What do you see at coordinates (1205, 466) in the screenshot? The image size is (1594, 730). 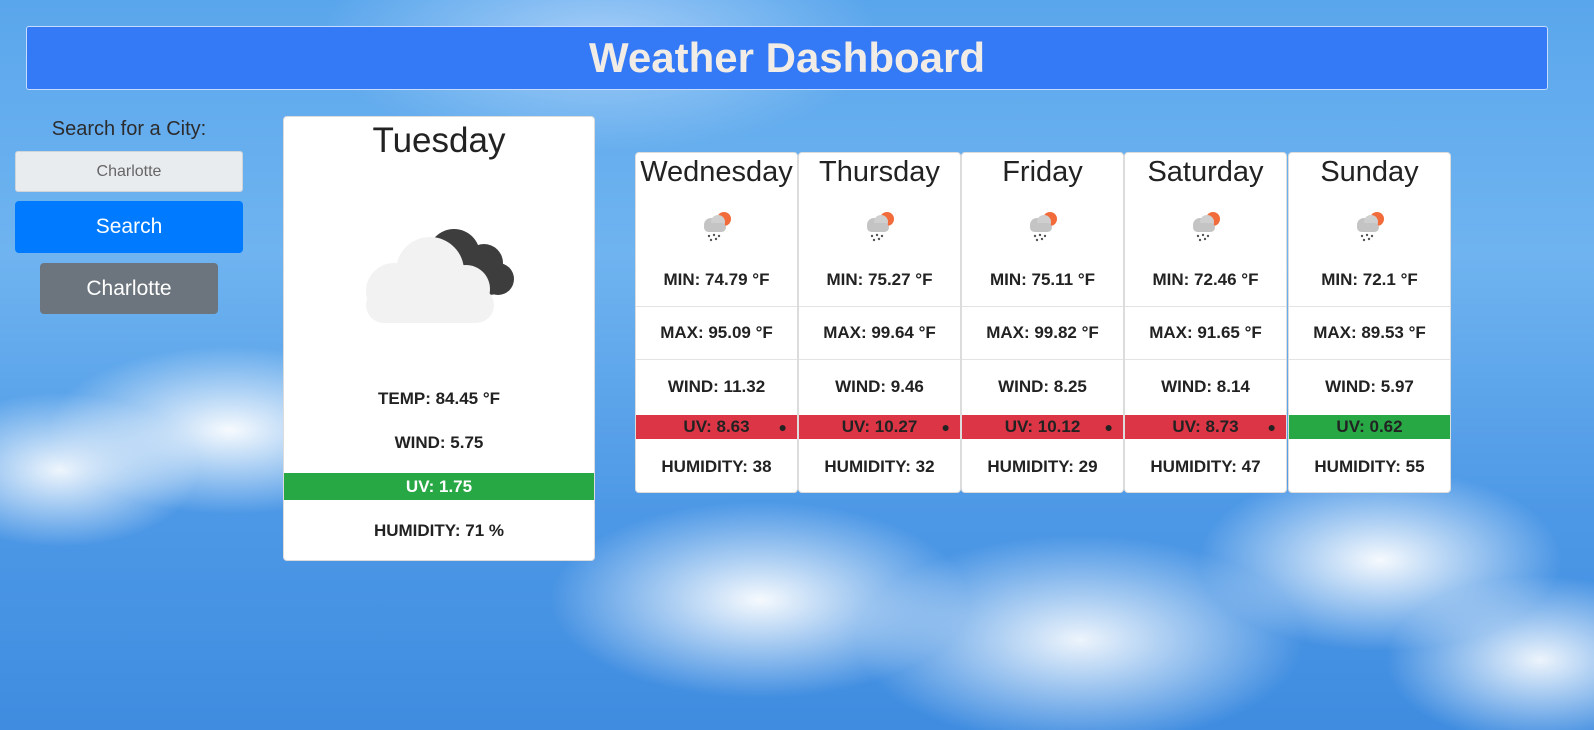 I see `forecast-humidity: HUMIDITY: 47` at bounding box center [1205, 466].